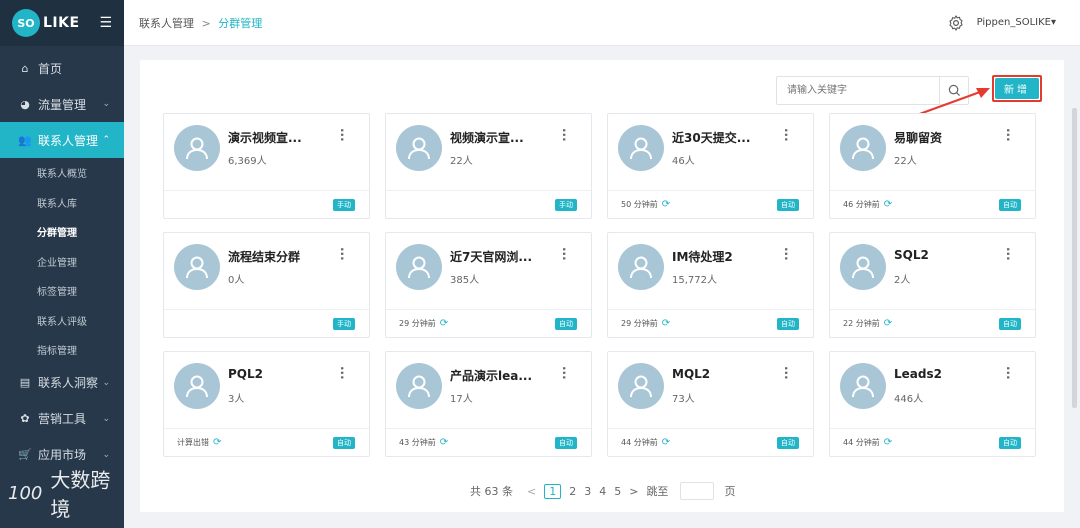  What do you see at coordinates (531, 491) in the screenshot?
I see `pagination-prev: <` at bounding box center [531, 491].